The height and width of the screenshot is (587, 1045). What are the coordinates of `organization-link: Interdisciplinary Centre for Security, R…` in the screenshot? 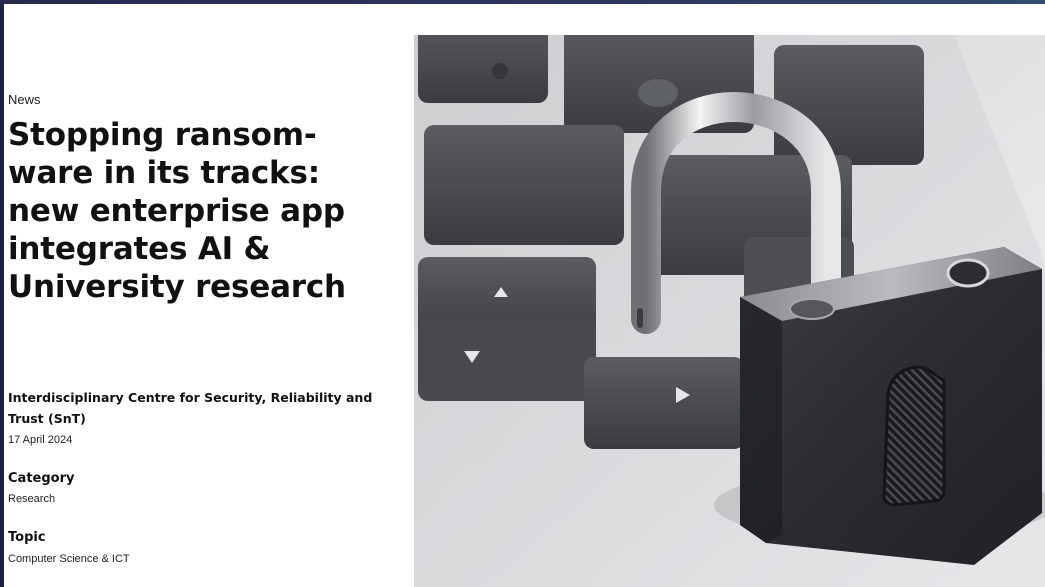 It's located at (197, 408).